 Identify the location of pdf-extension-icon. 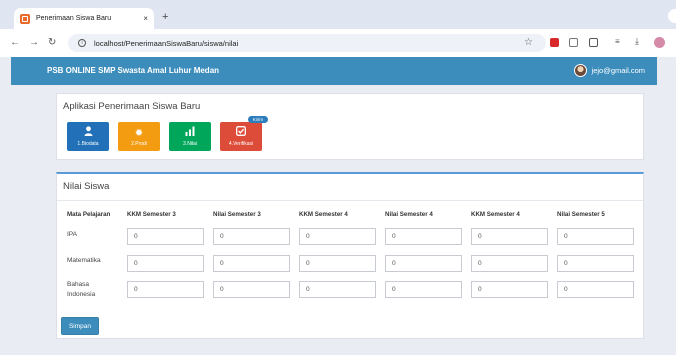
(554, 42).